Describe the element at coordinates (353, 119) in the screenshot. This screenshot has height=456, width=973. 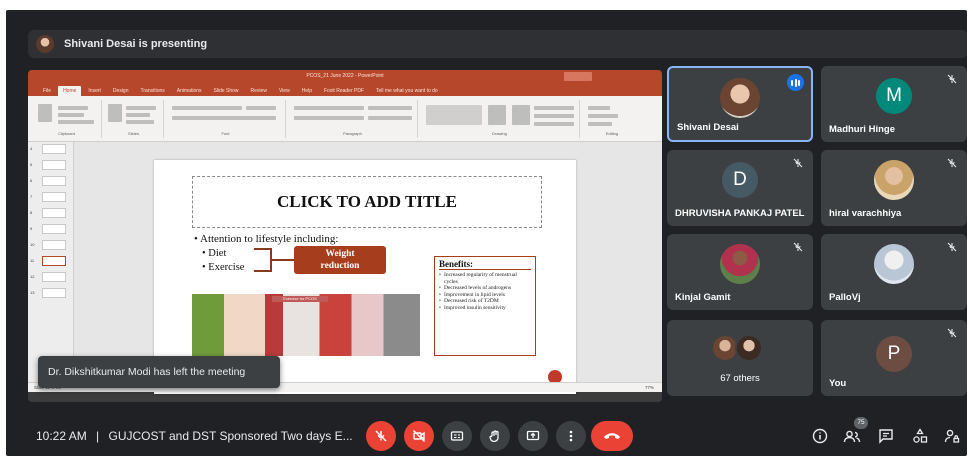
I see `ribbon-group-paragraph: Paragraph` at that location.